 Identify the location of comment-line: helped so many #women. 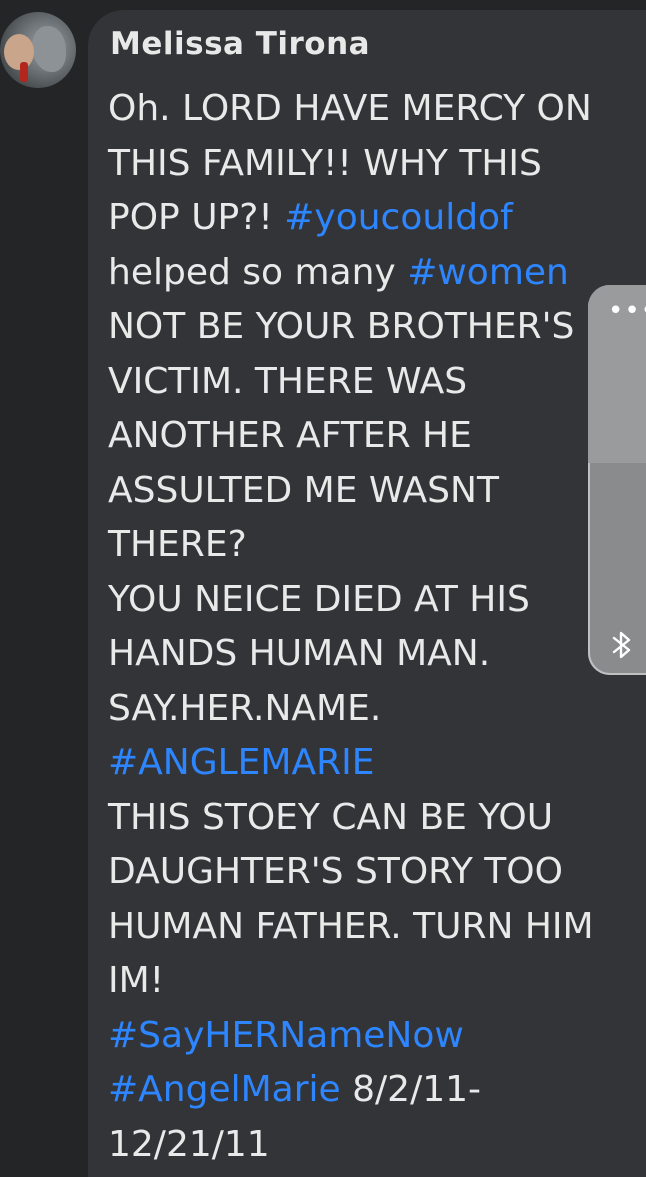
(377, 273).